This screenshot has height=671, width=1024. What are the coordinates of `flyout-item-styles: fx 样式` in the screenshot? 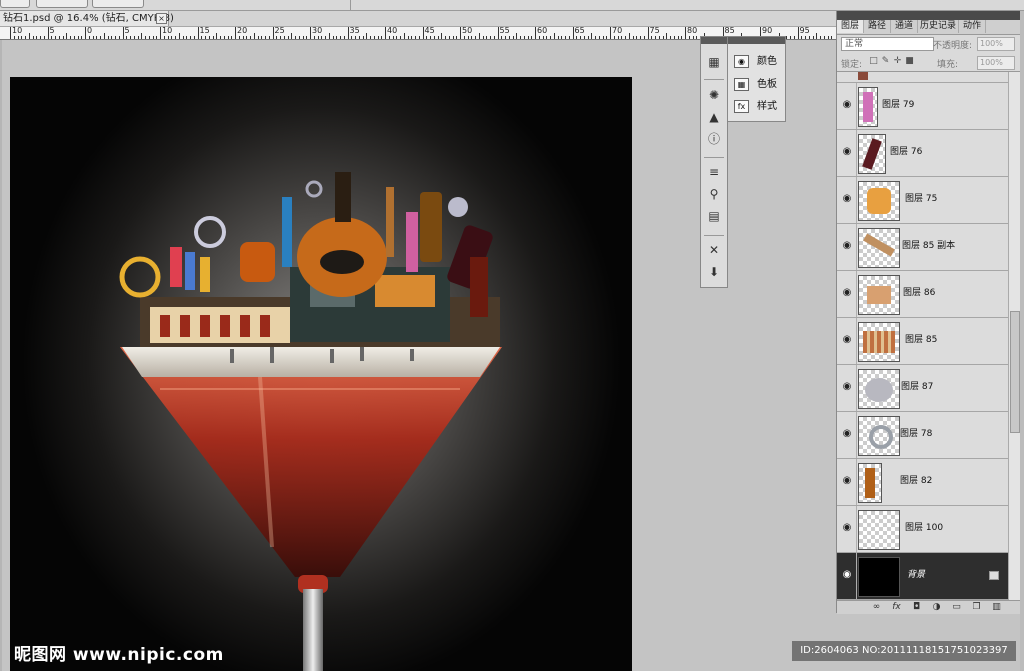 It's located at (755, 107).